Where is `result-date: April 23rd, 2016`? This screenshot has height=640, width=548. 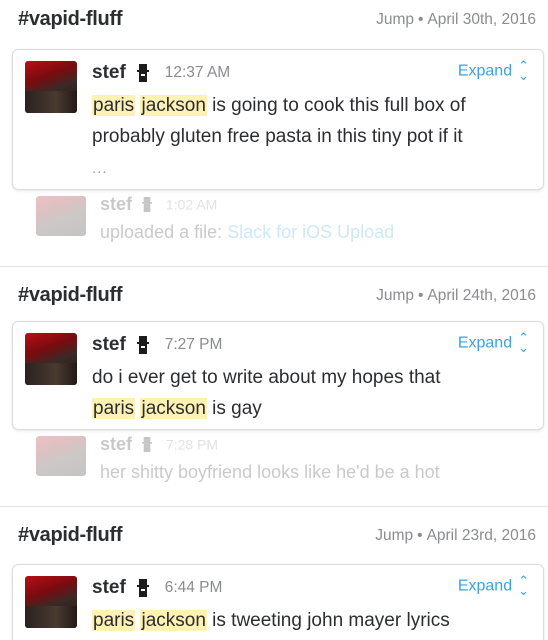
result-date: April 23rd, 2016 is located at coordinates (481, 535).